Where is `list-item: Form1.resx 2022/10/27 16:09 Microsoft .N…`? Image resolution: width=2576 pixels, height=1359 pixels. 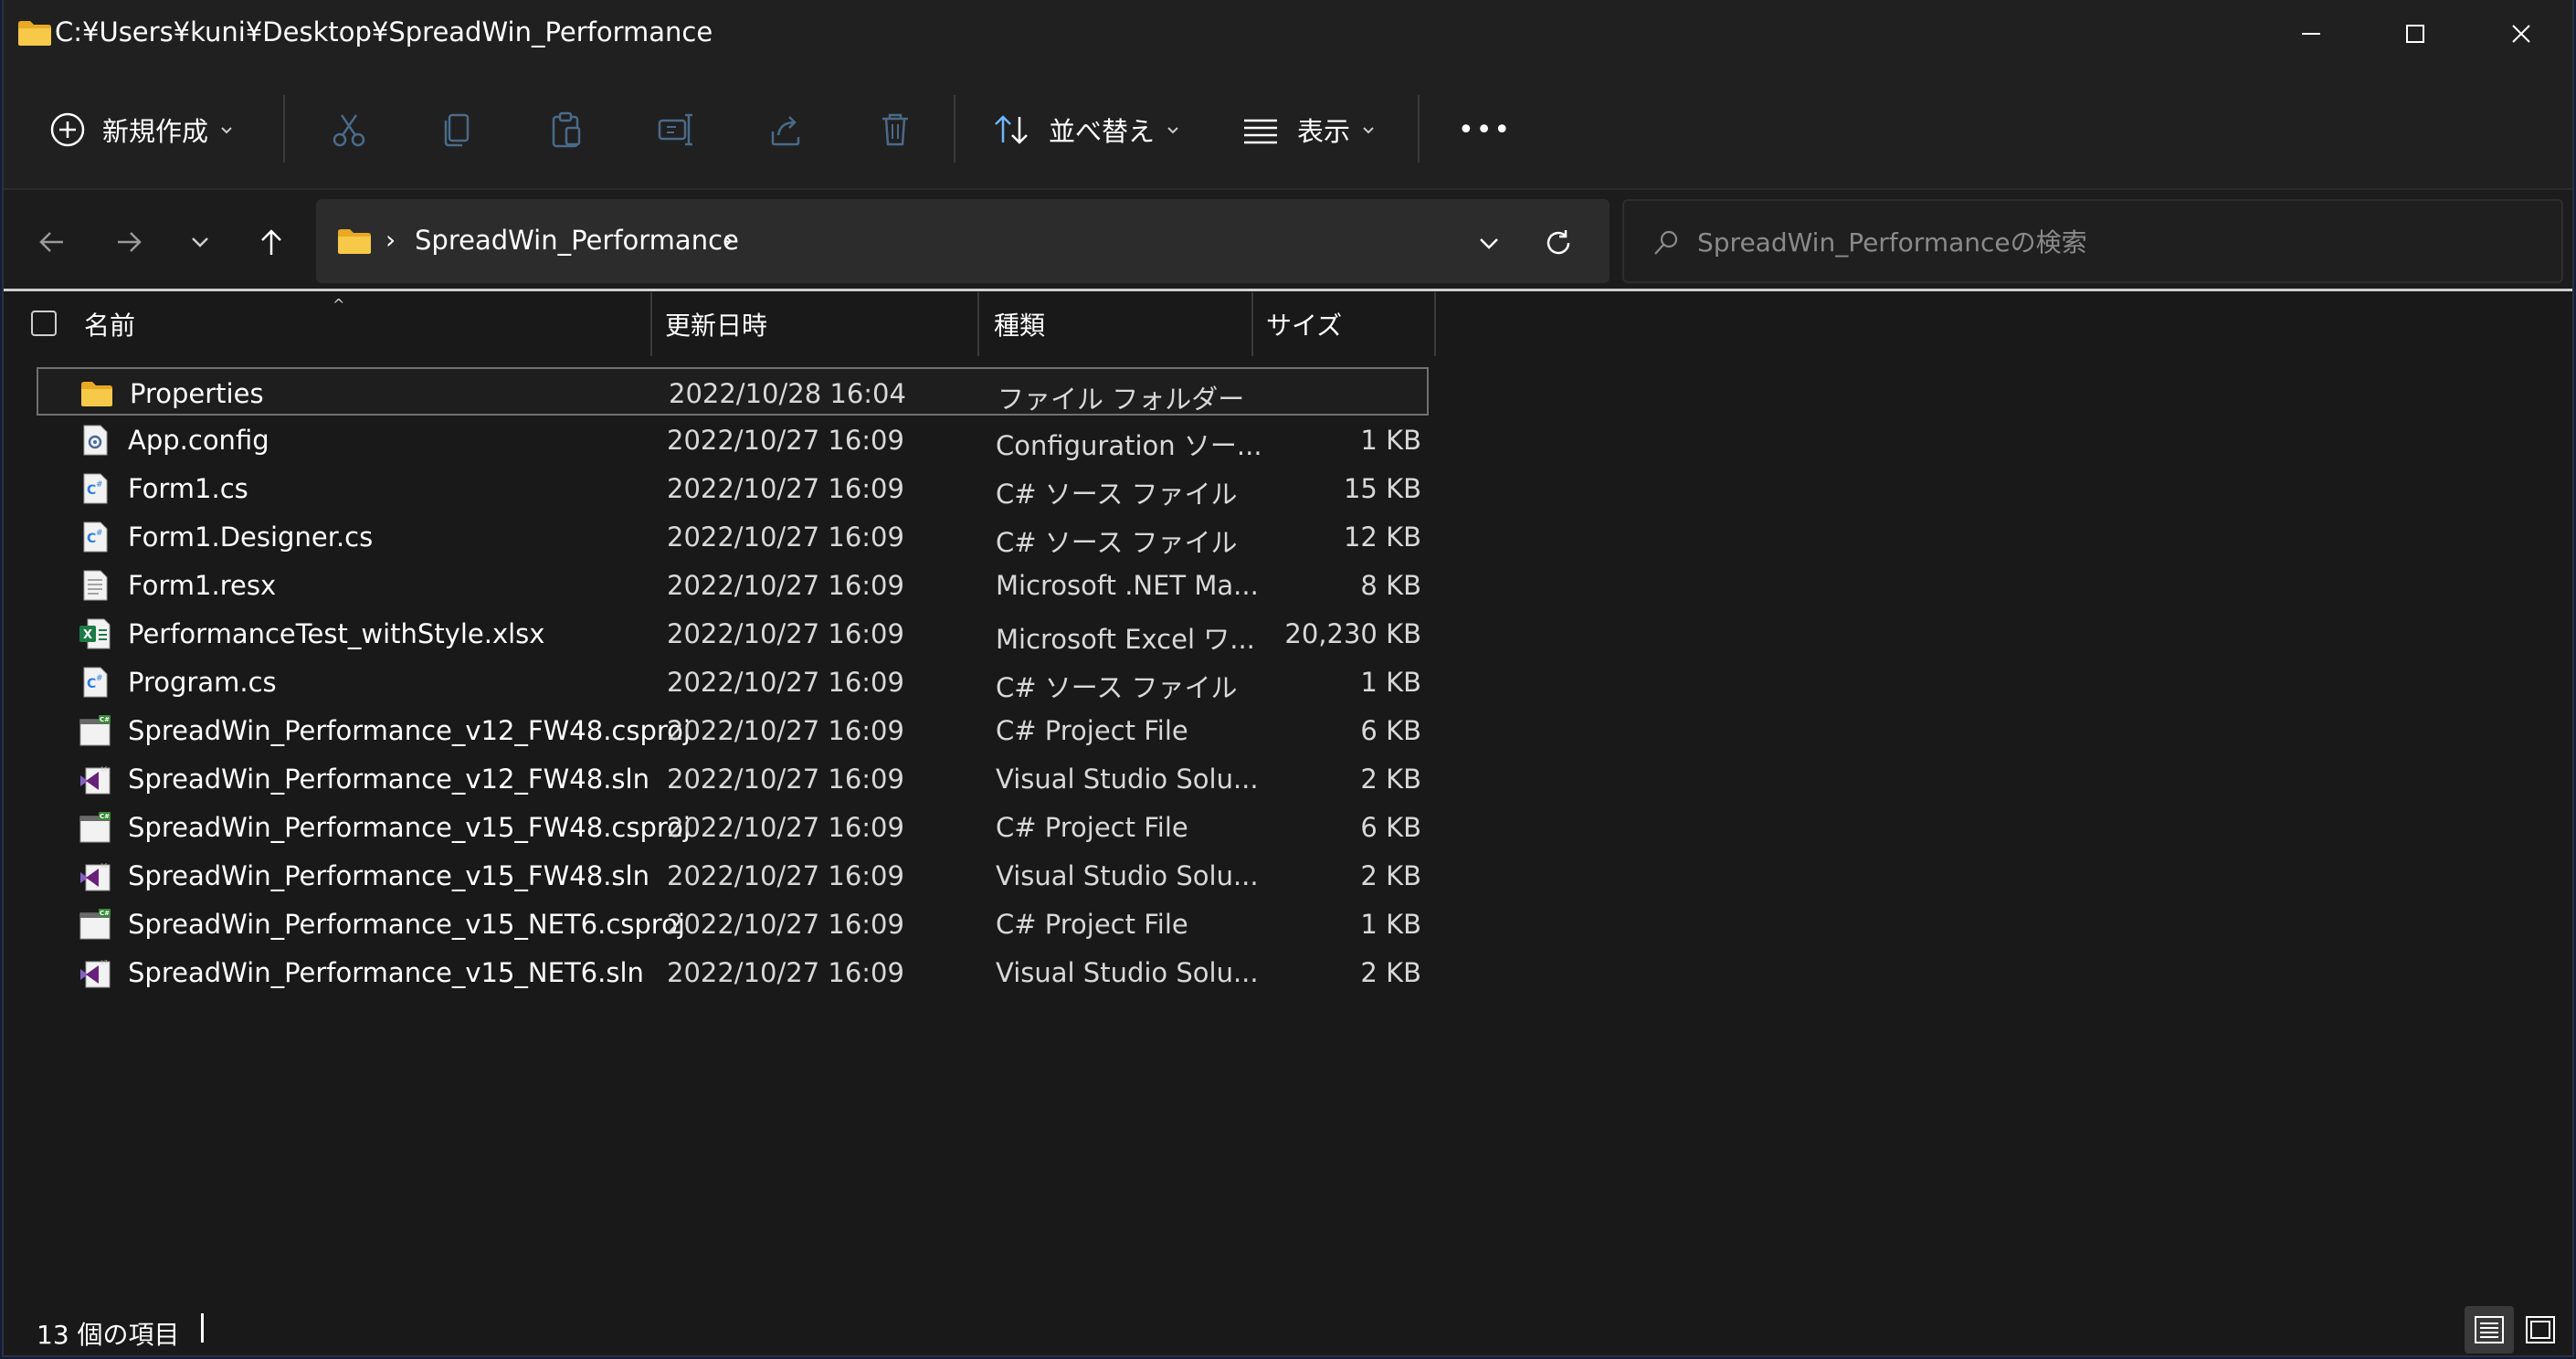
list-item: Form1.resx 2022/10/27 16:09 Microsoft .N… is located at coordinates (733, 585).